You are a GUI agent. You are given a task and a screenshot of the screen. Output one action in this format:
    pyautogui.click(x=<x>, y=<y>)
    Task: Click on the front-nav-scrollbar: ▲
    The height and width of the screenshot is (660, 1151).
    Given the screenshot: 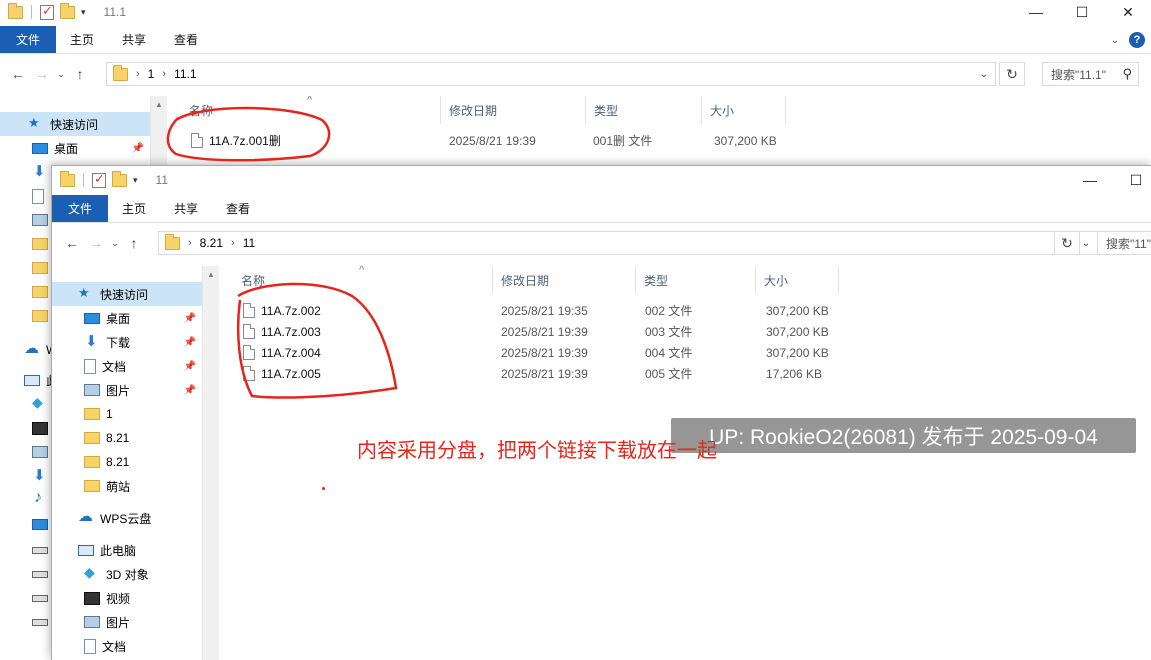 What is the action you would take?
    pyautogui.click(x=210, y=463)
    